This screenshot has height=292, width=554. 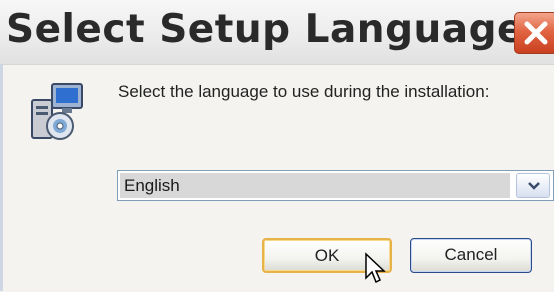 What do you see at coordinates (1, 177) in the screenshot?
I see `window-frame-left` at bounding box center [1, 177].